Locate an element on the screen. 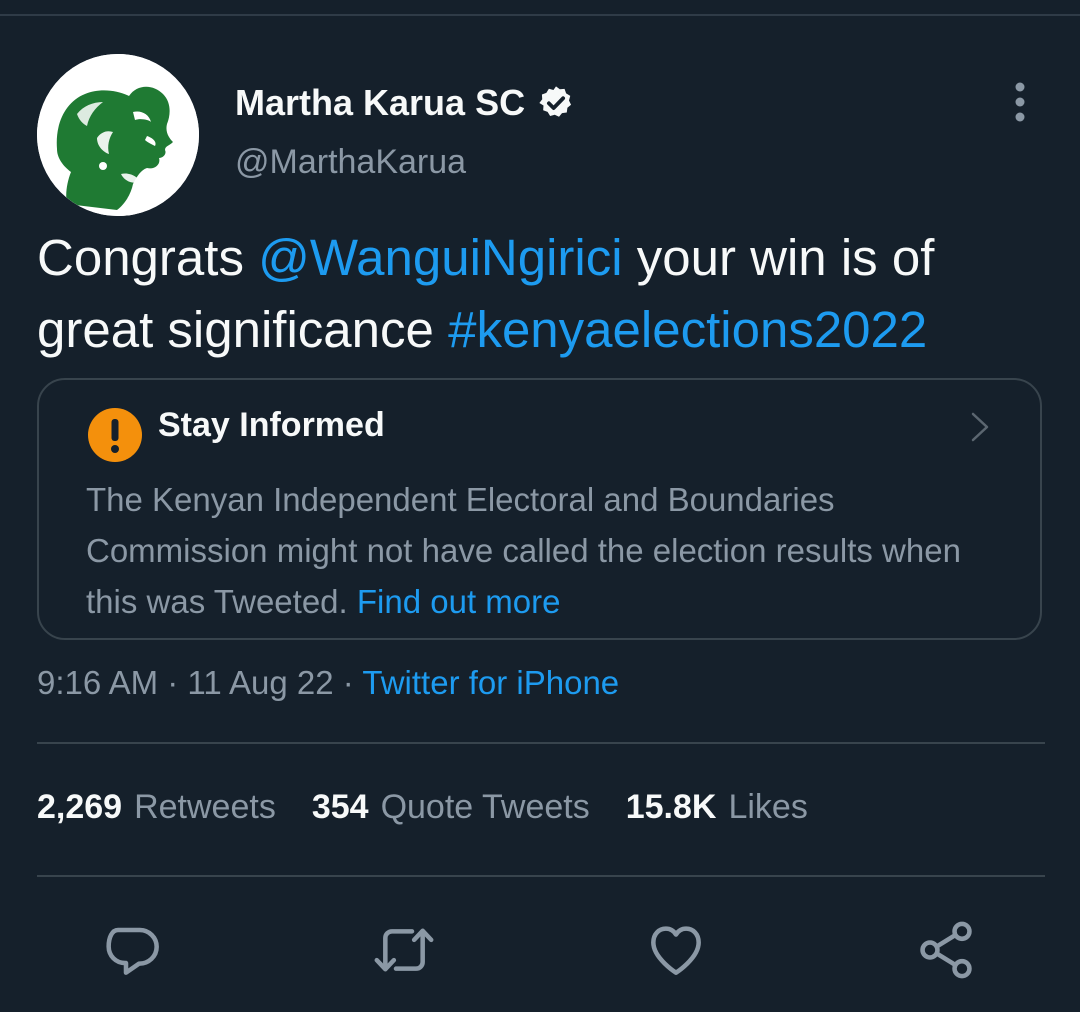 Image resolution: width=1080 pixels, height=1012 pixels. author-display-name: Martha Karua SC is located at coordinates (380, 103).